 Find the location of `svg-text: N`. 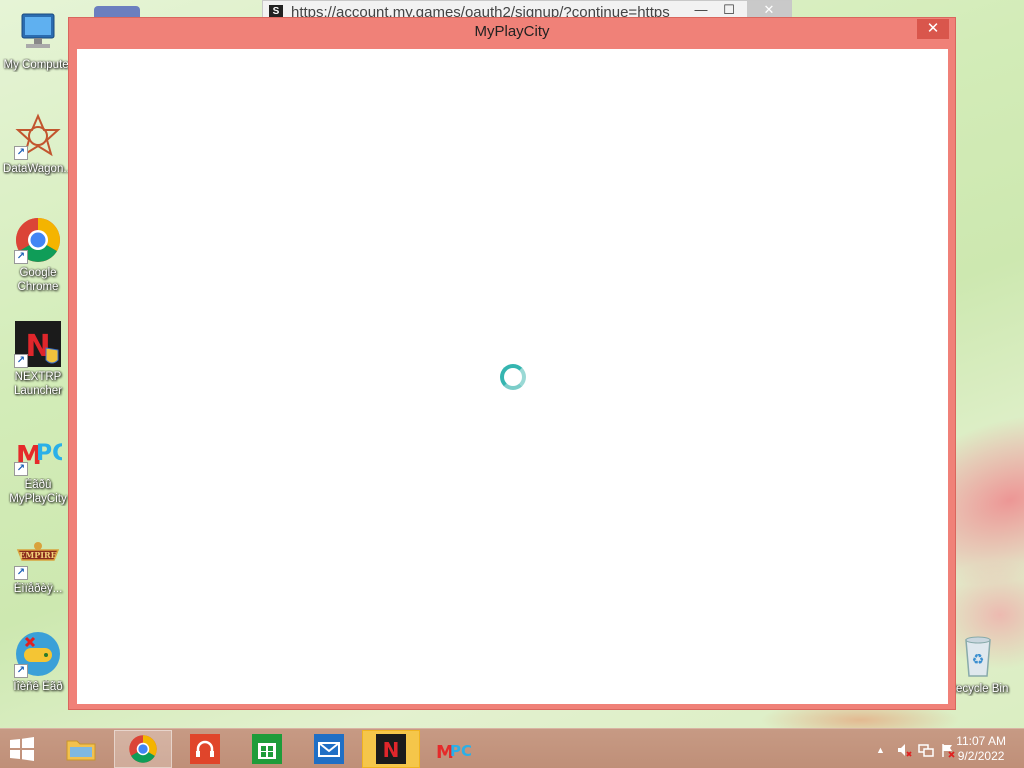

svg-text: N is located at coordinates (391, 750).